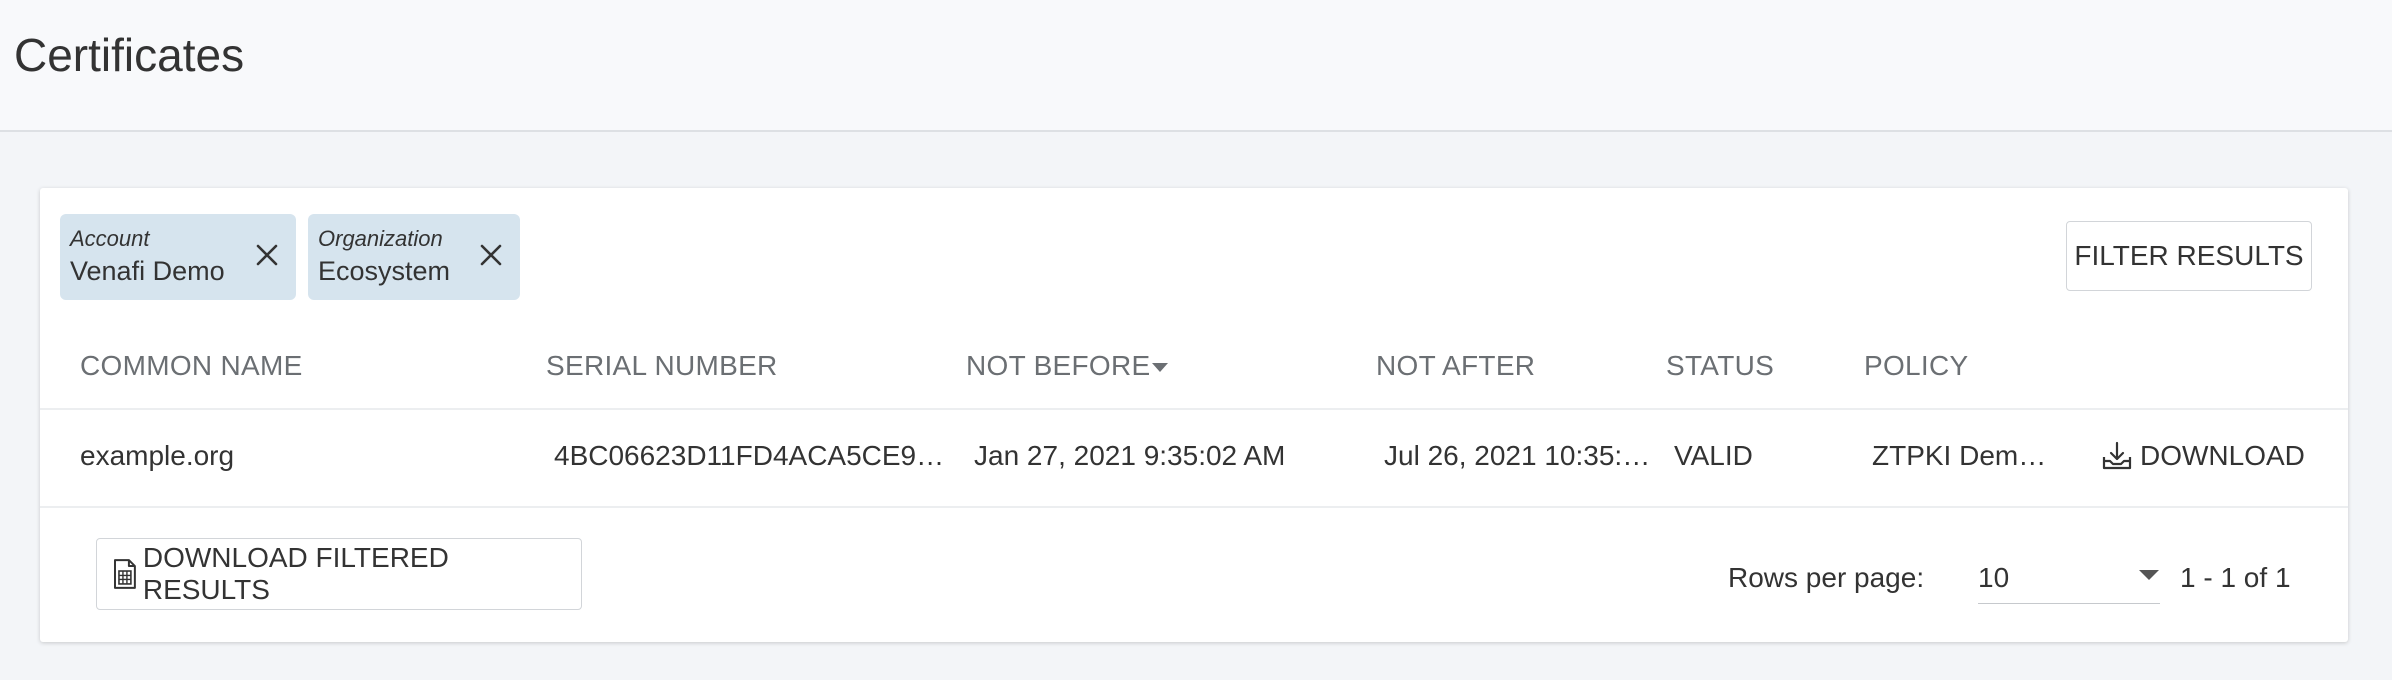  What do you see at coordinates (1058, 366) in the screenshot?
I see `column-header-not-before: NOT BEFORE` at bounding box center [1058, 366].